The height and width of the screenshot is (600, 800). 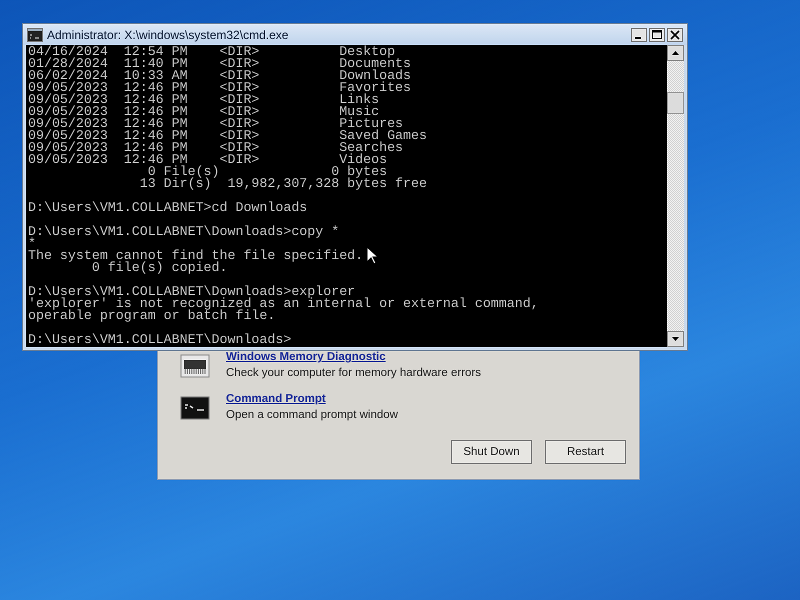 I want to click on console-line: 09/05/2023 12:46 PM <DIR> Links, so click(x=204, y=100).